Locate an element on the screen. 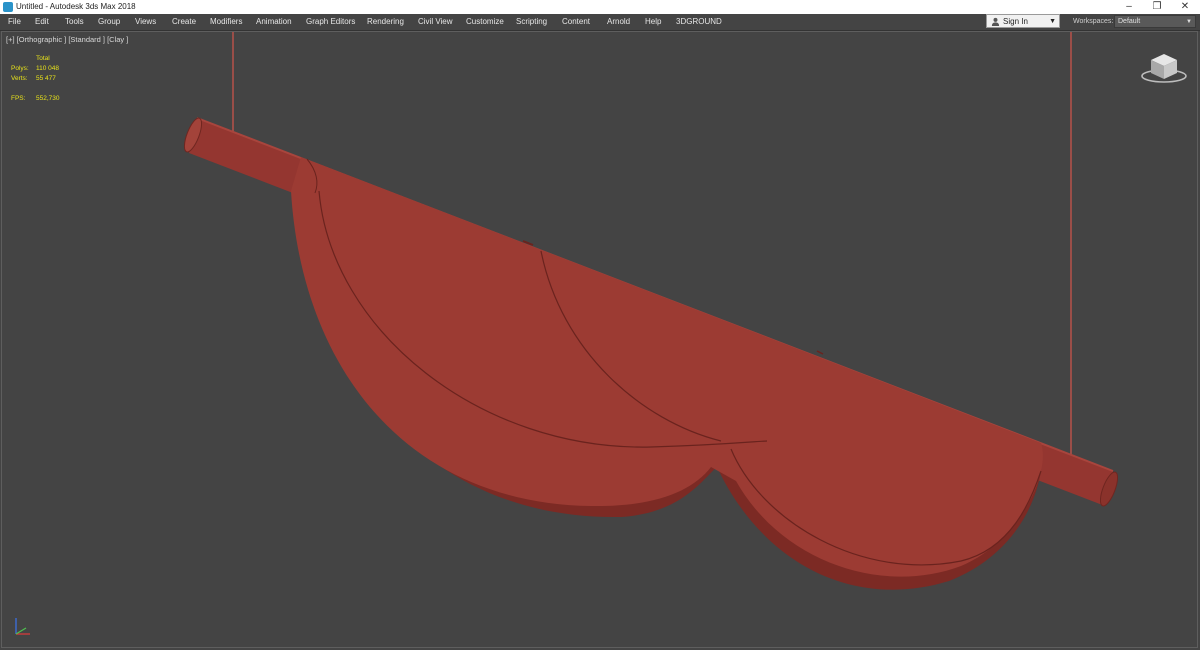 This screenshot has width=1200, height=650. restore-button: ❐ is located at coordinates (1157, 7).